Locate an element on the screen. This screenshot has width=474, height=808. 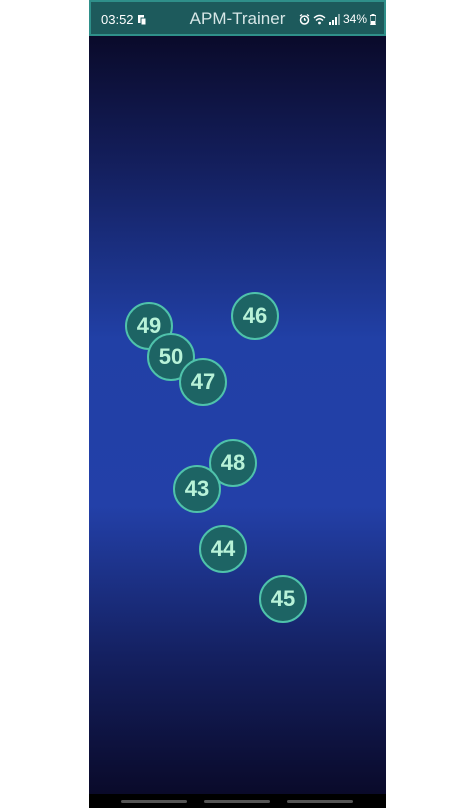
navigation-bar is located at coordinates (237, 801).